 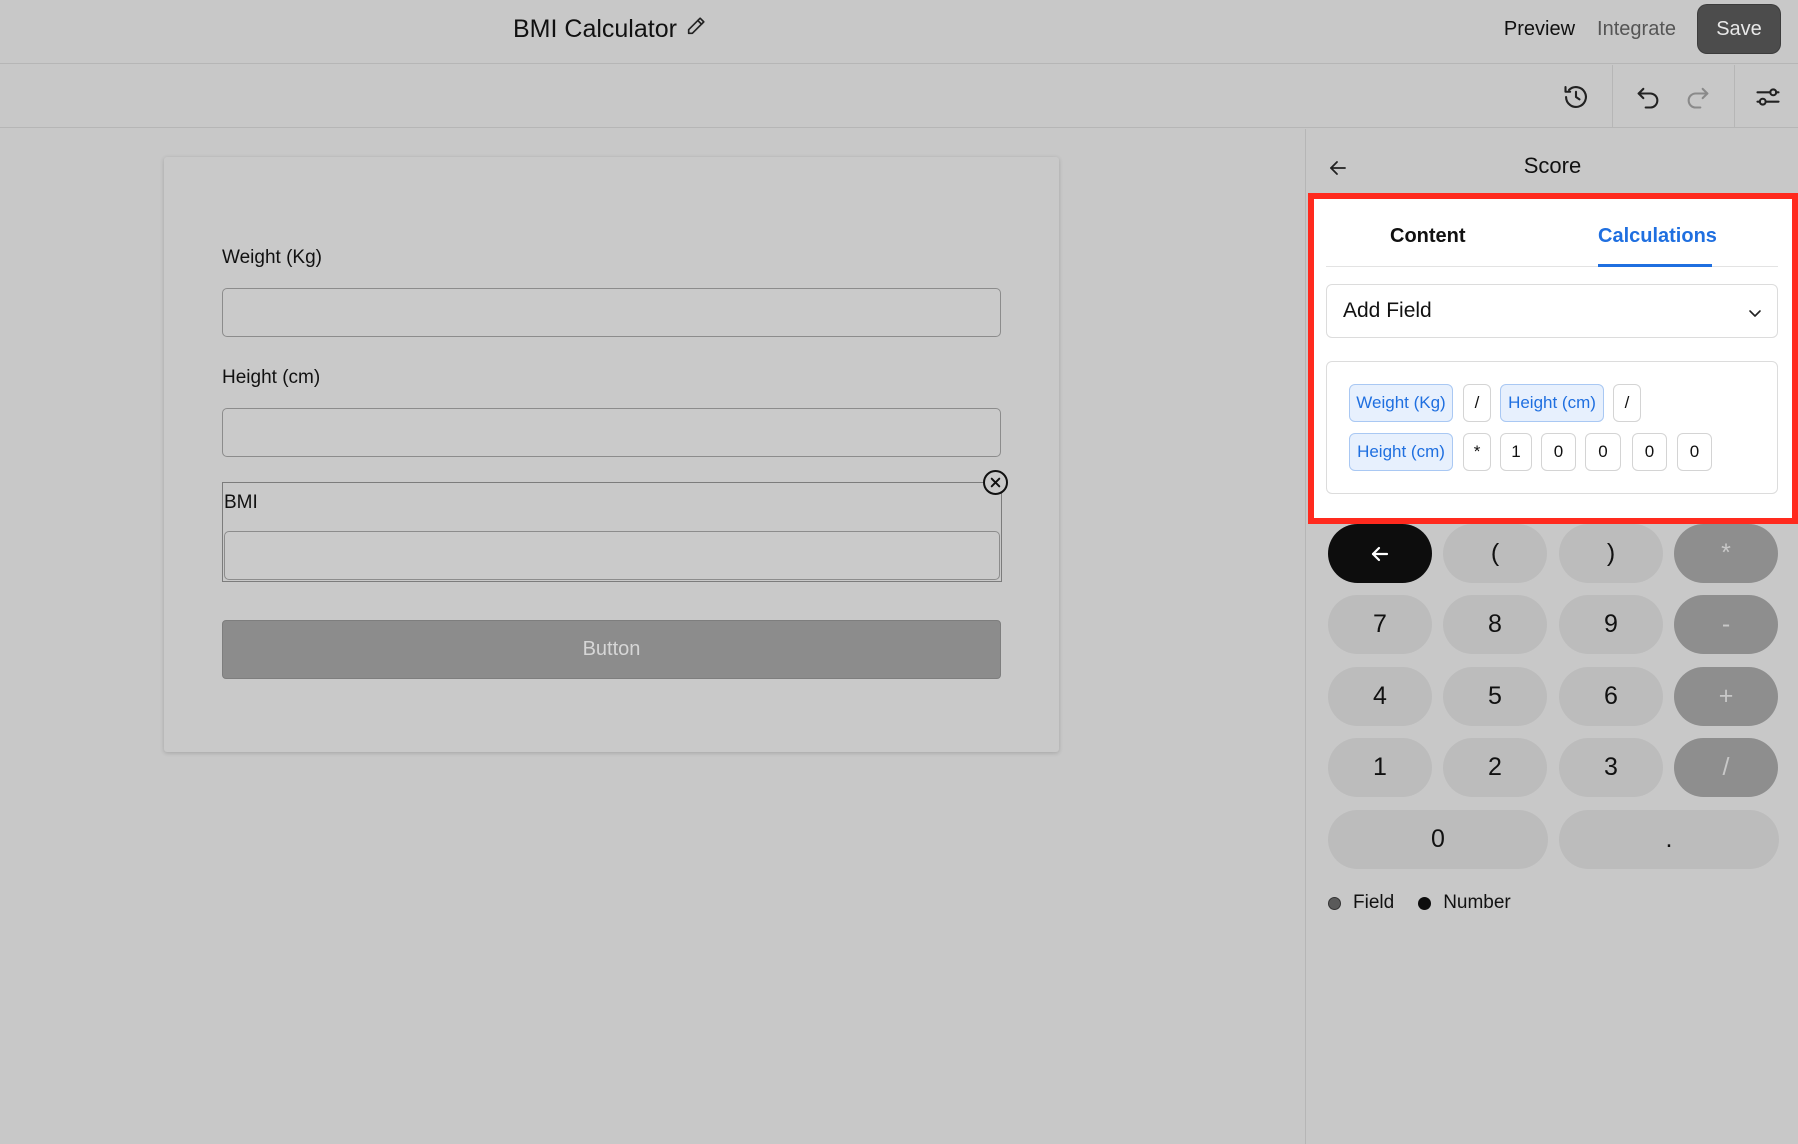 What do you see at coordinates (1576, 97) in the screenshot?
I see `history-icon` at bounding box center [1576, 97].